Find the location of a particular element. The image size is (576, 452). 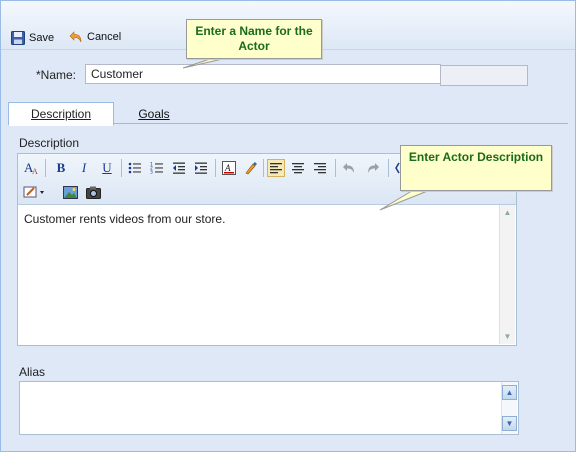

name-label: *Name: is located at coordinates (56, 75).